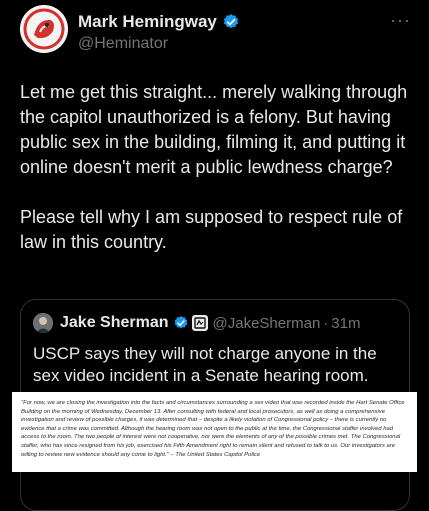 This screenshot has height=511, width=429. Describe the element at coordinates (231, 22) in the screenshot. I see `verified-badge-icon` at that location.